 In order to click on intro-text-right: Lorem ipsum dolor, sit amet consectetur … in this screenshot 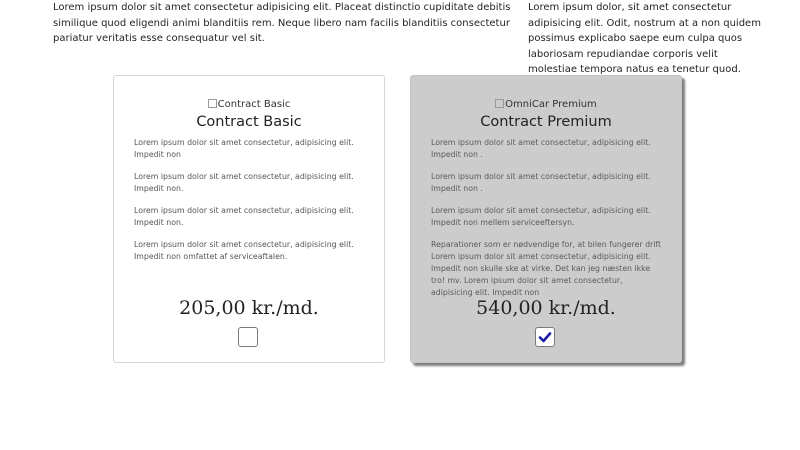, I will do `click(644, 38)`.